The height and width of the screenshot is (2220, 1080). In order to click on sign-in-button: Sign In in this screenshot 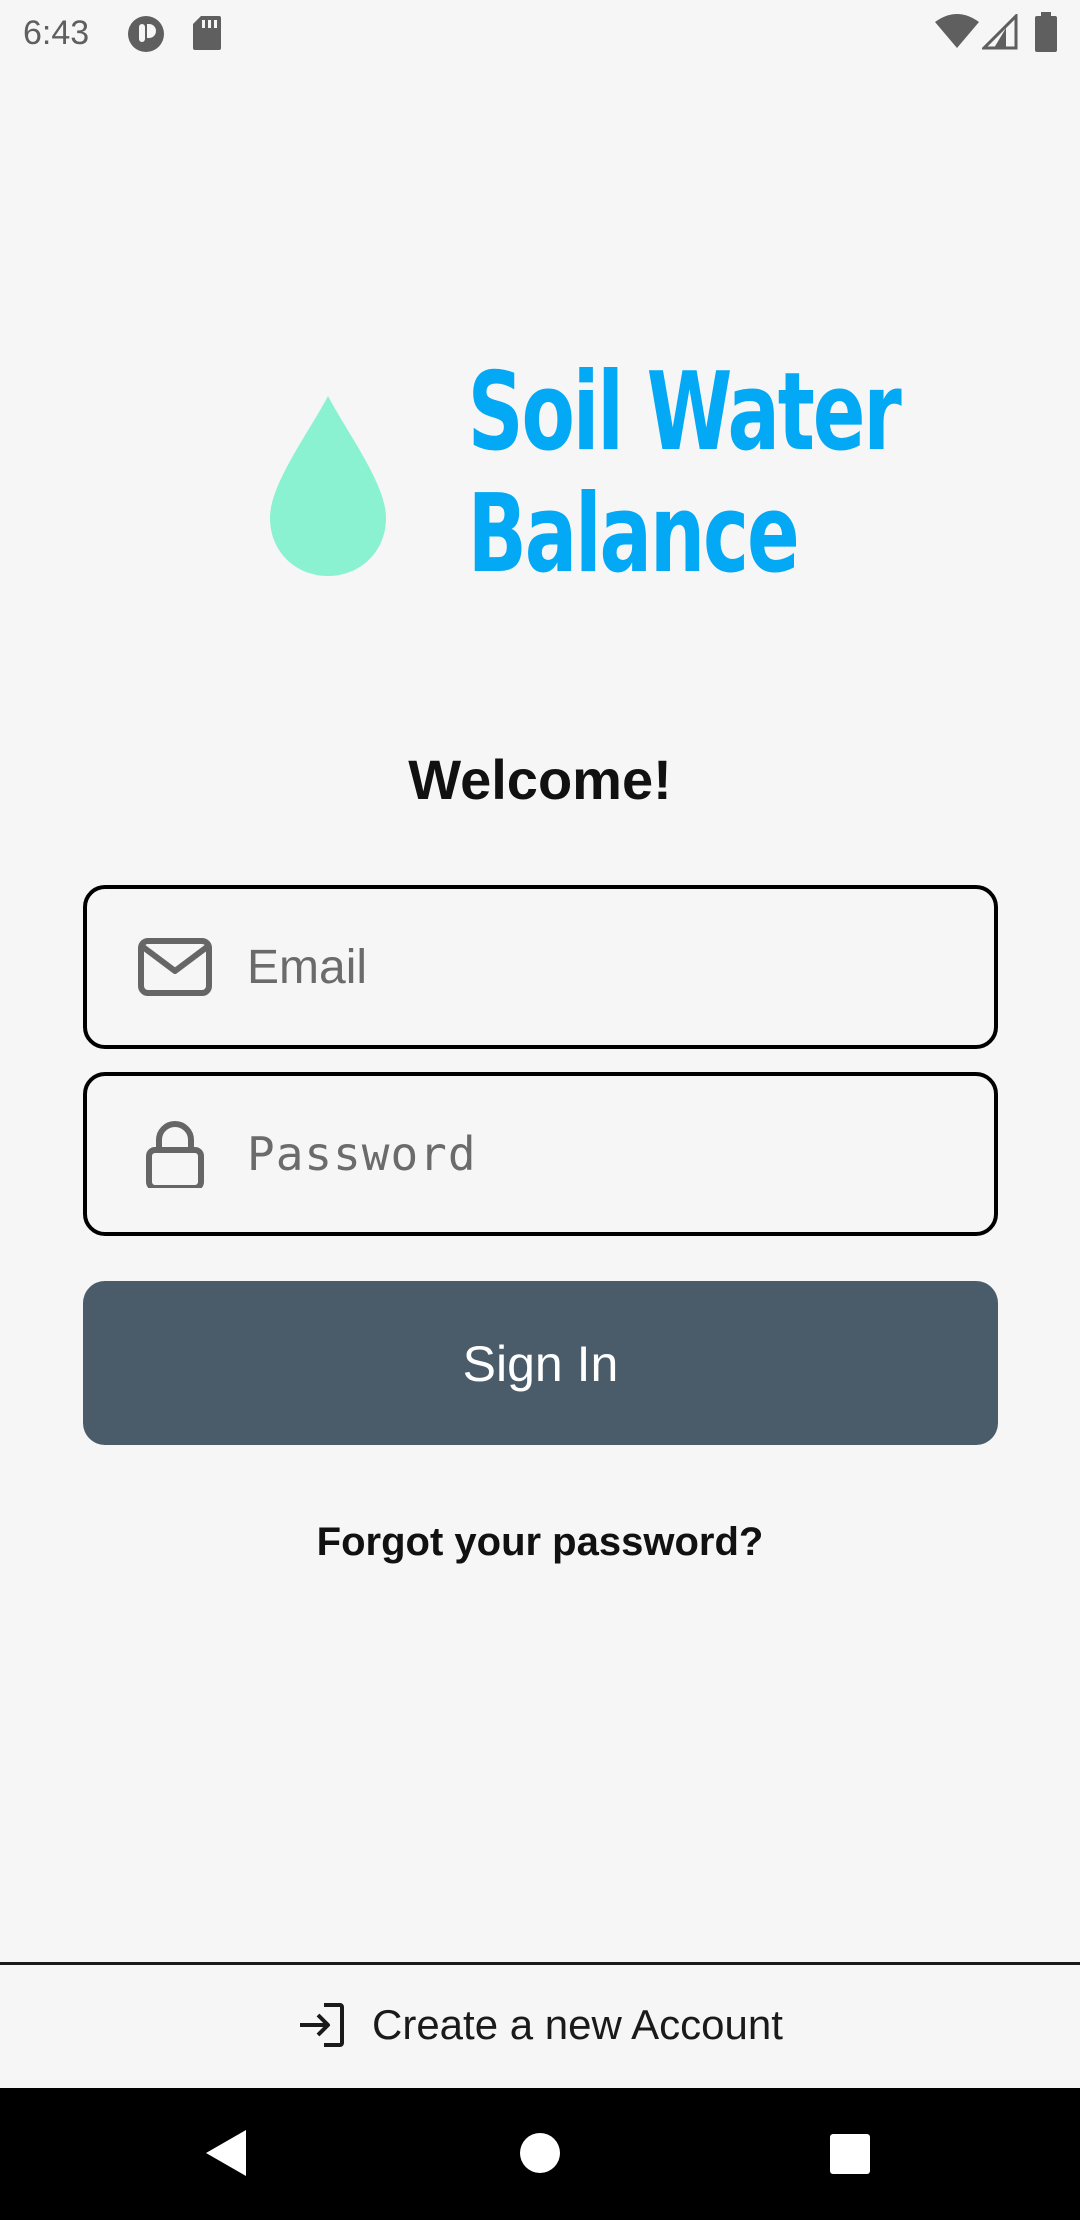, I will do `click(540, 1363)`.